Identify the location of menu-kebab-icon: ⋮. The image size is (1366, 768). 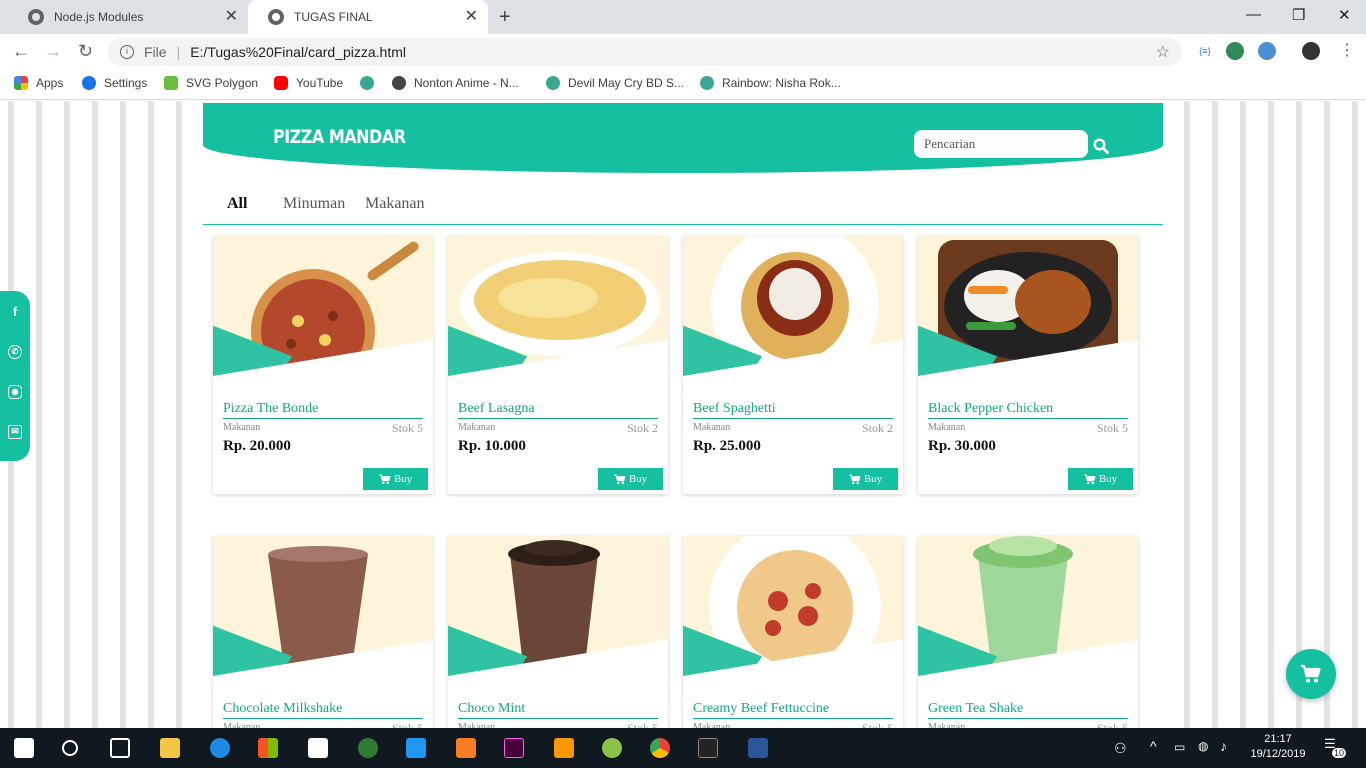
(1347, 51).